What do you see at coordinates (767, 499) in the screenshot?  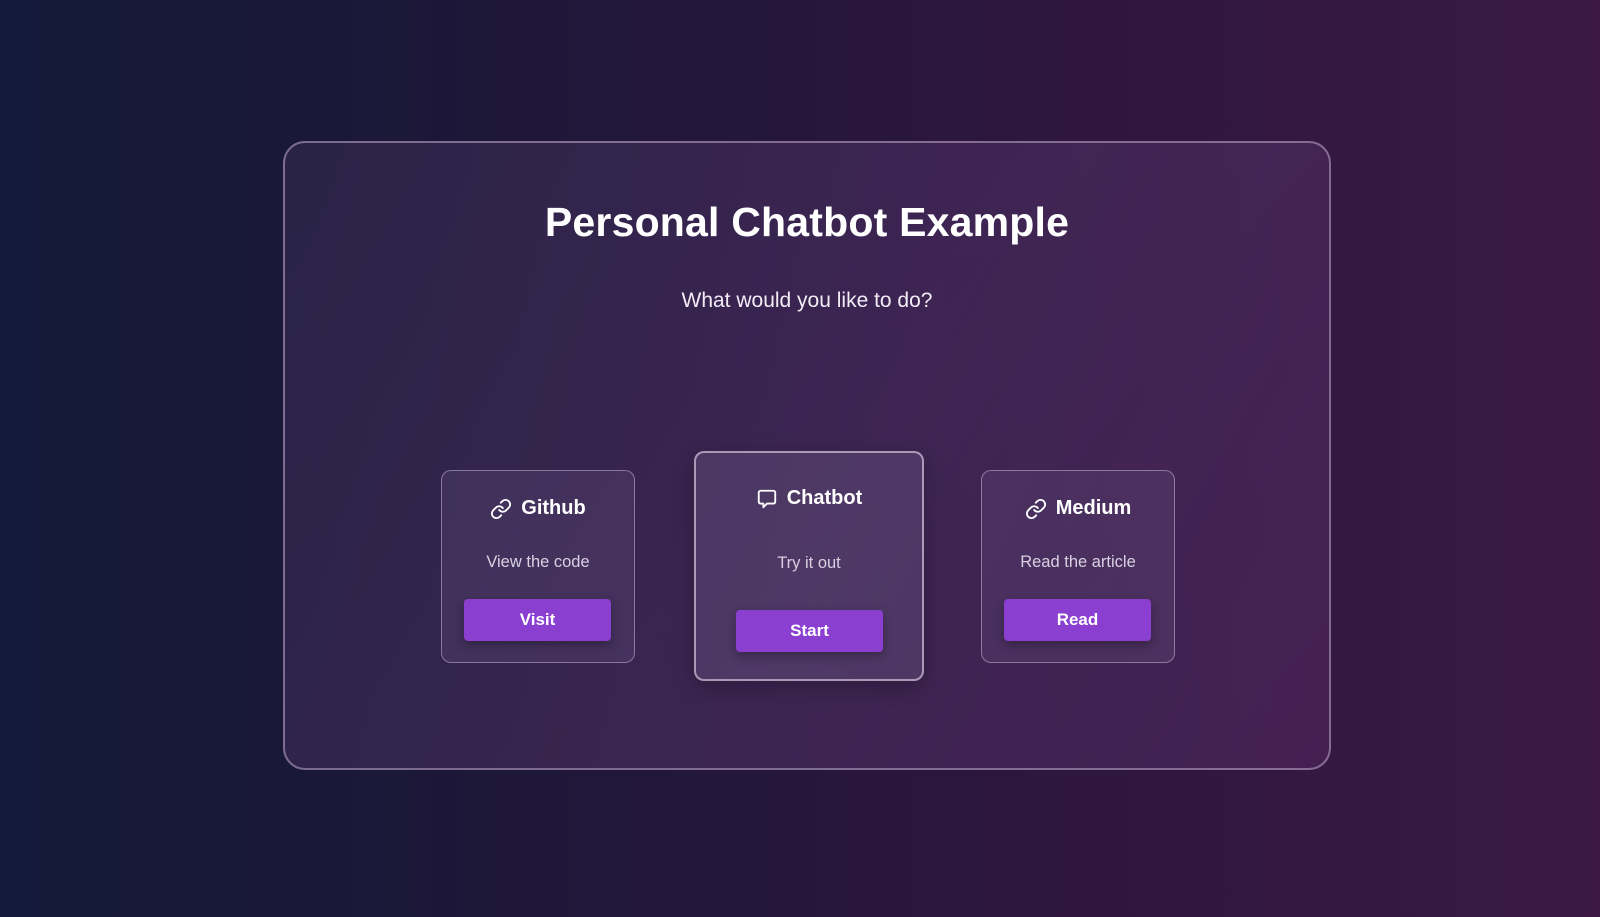 I see `chat-bubble-icon` at bounding box center [767, 499].